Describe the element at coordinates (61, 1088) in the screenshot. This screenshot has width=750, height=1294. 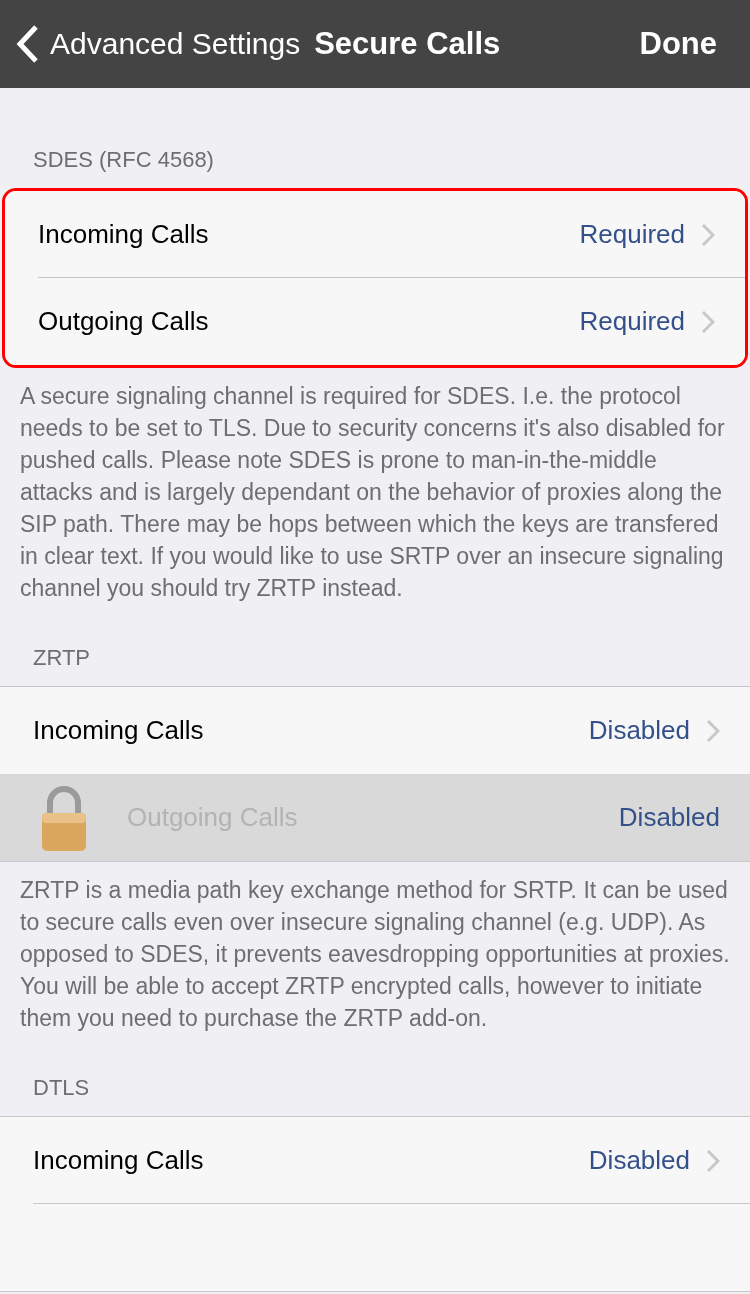
I see `section-header: DTLS` at that location.